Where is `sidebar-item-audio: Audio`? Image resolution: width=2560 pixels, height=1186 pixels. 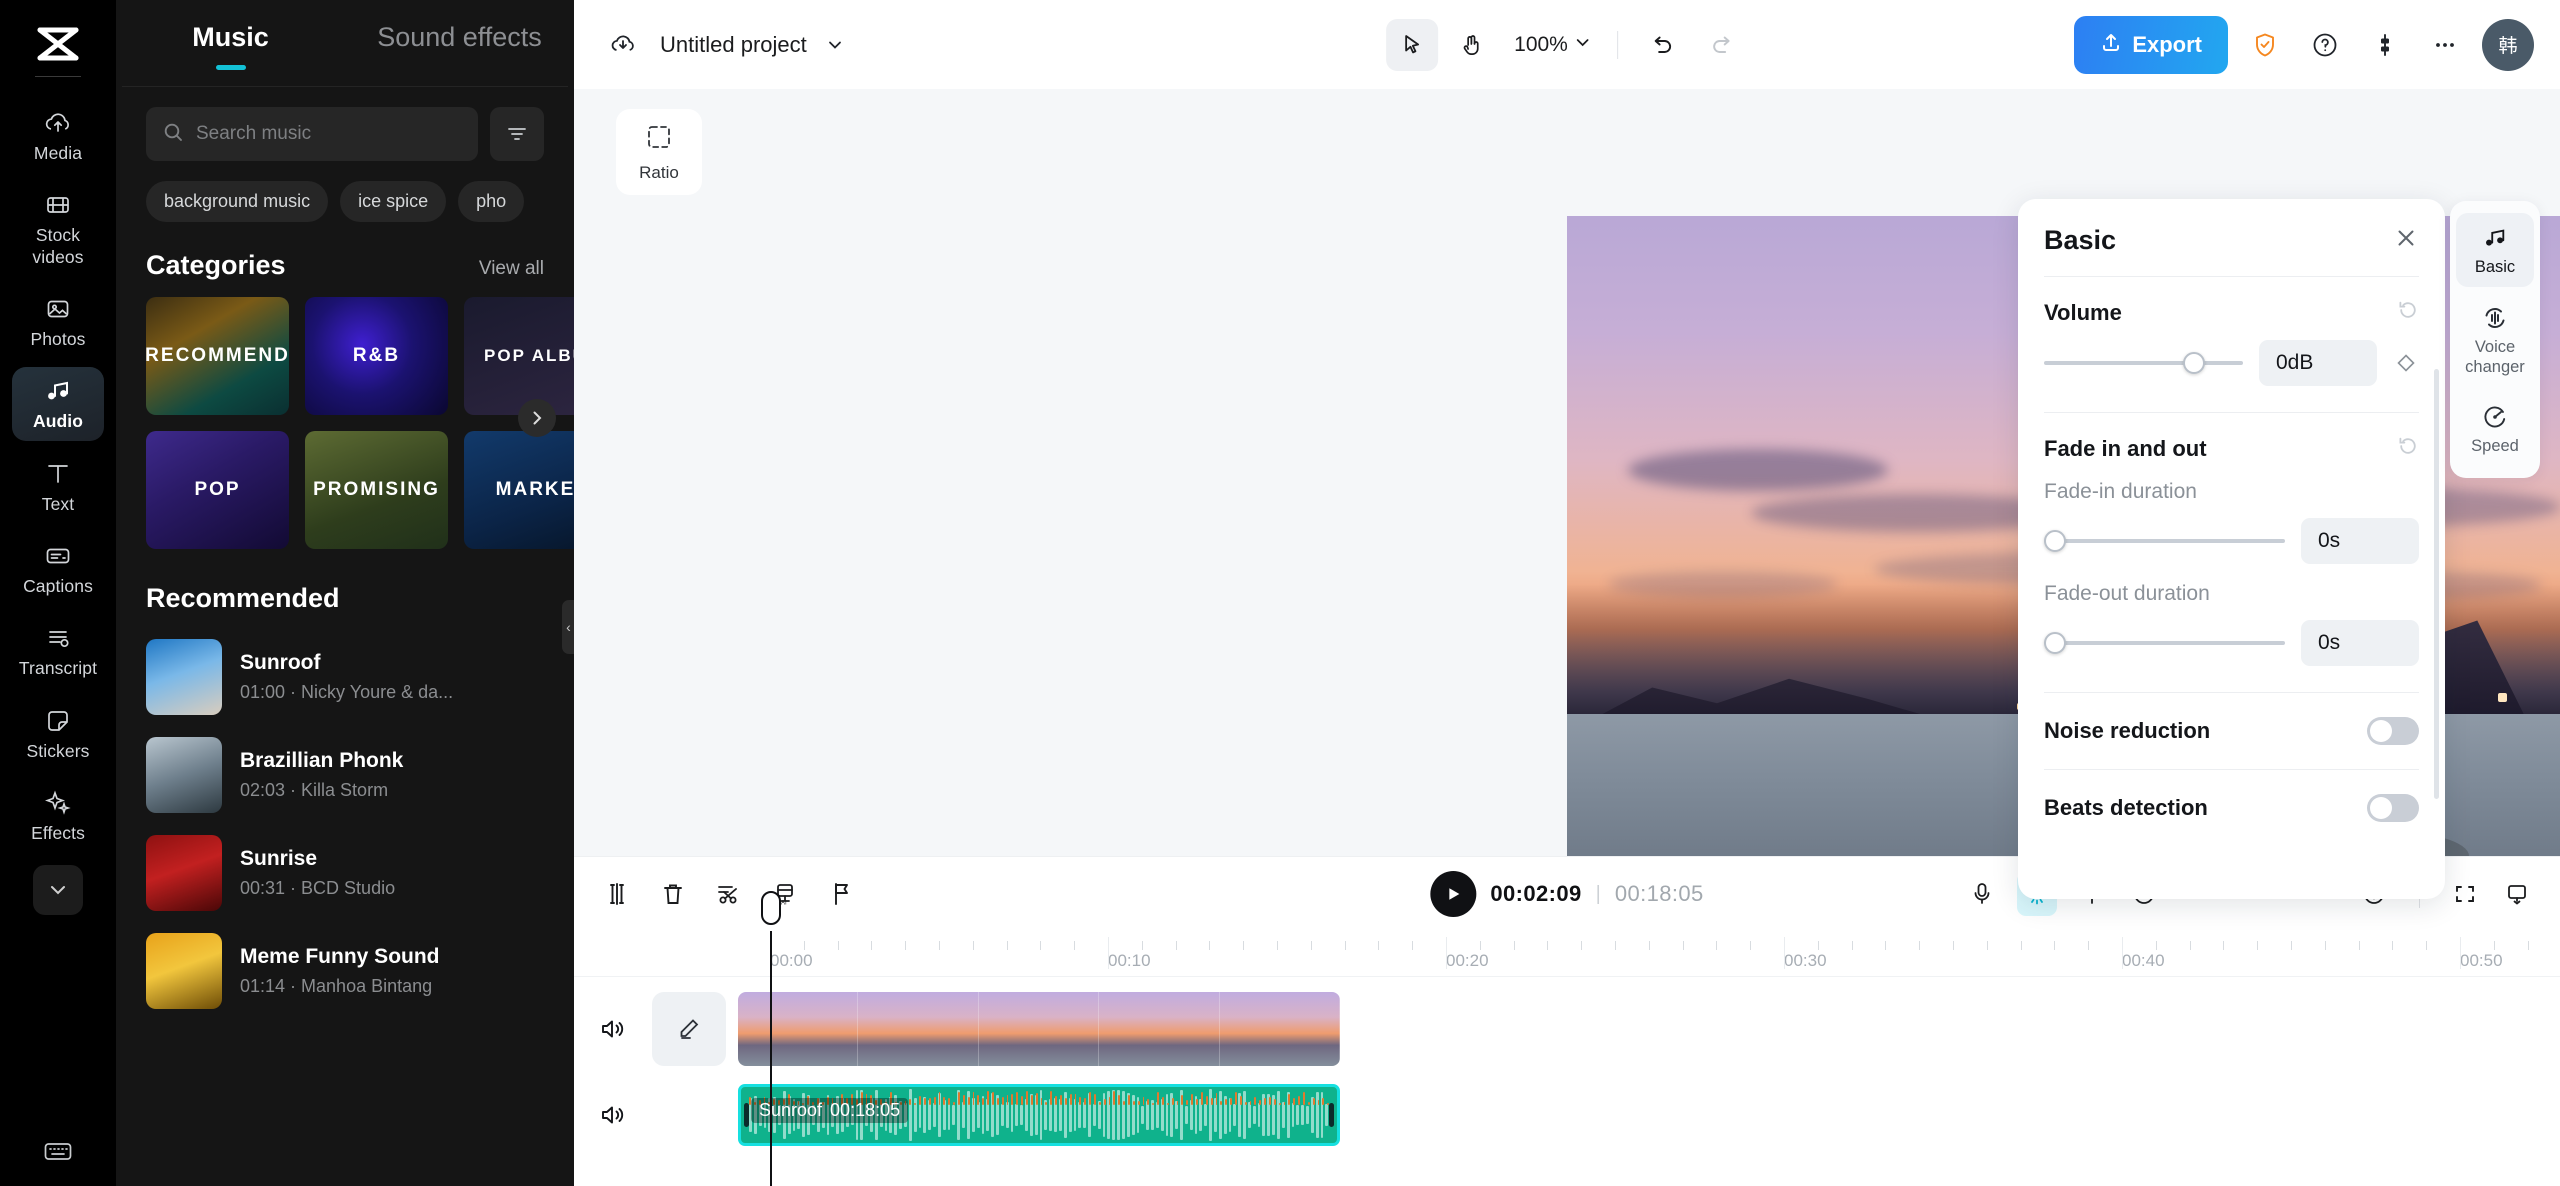 sidebar-item-audio: Audio is located at coordinates (58, 404).